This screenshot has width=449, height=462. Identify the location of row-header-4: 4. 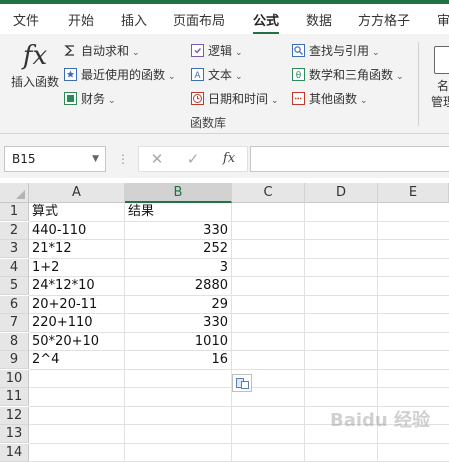
(14, 267).